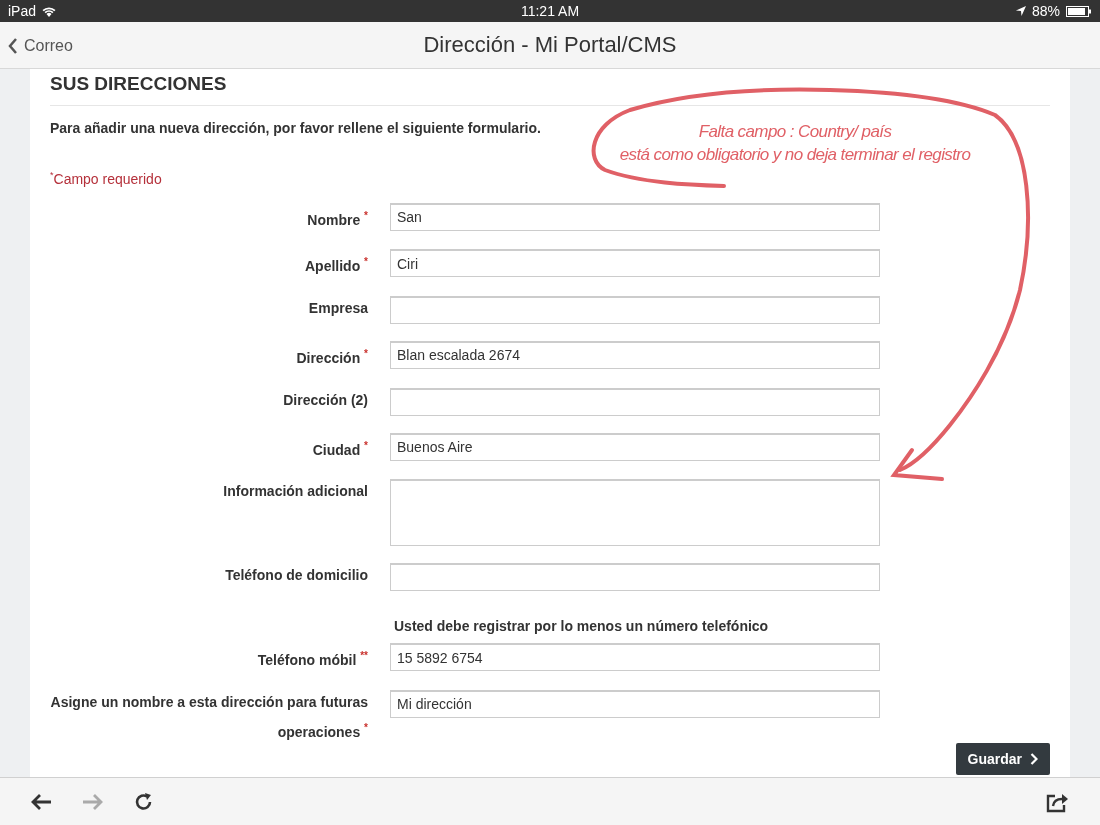 The height and width of the screenshot is (825, 1100). What do you see at coordinates (335, 265) in the screenshot?
I see `field-label: Apellido $^{*}$` at bounding box center [335, 265].